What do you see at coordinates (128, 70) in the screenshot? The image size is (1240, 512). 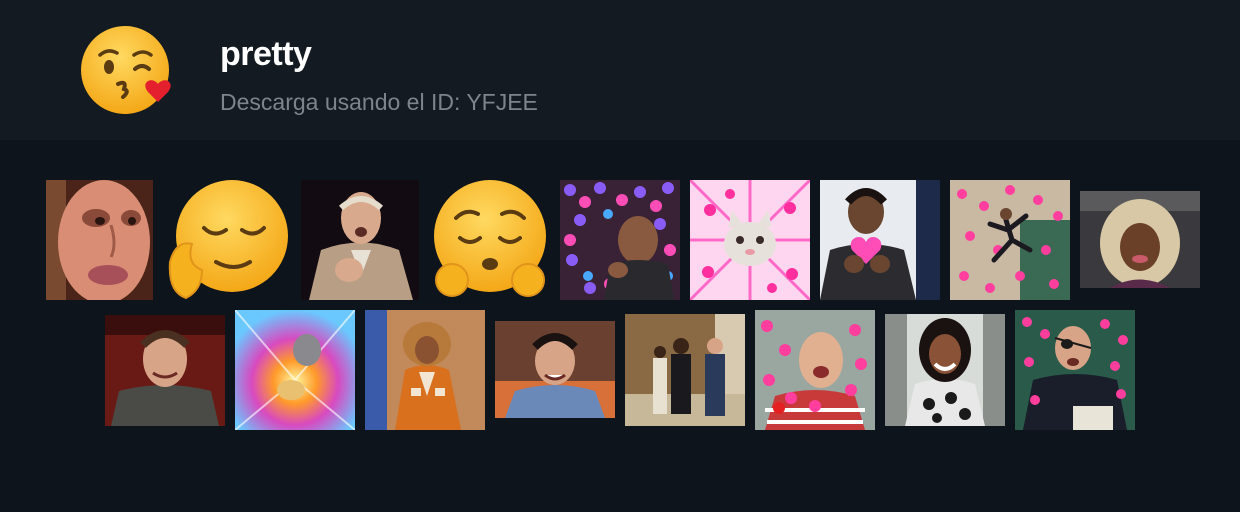 I see `kissing-face-icon` at bounding box center [128, 70].